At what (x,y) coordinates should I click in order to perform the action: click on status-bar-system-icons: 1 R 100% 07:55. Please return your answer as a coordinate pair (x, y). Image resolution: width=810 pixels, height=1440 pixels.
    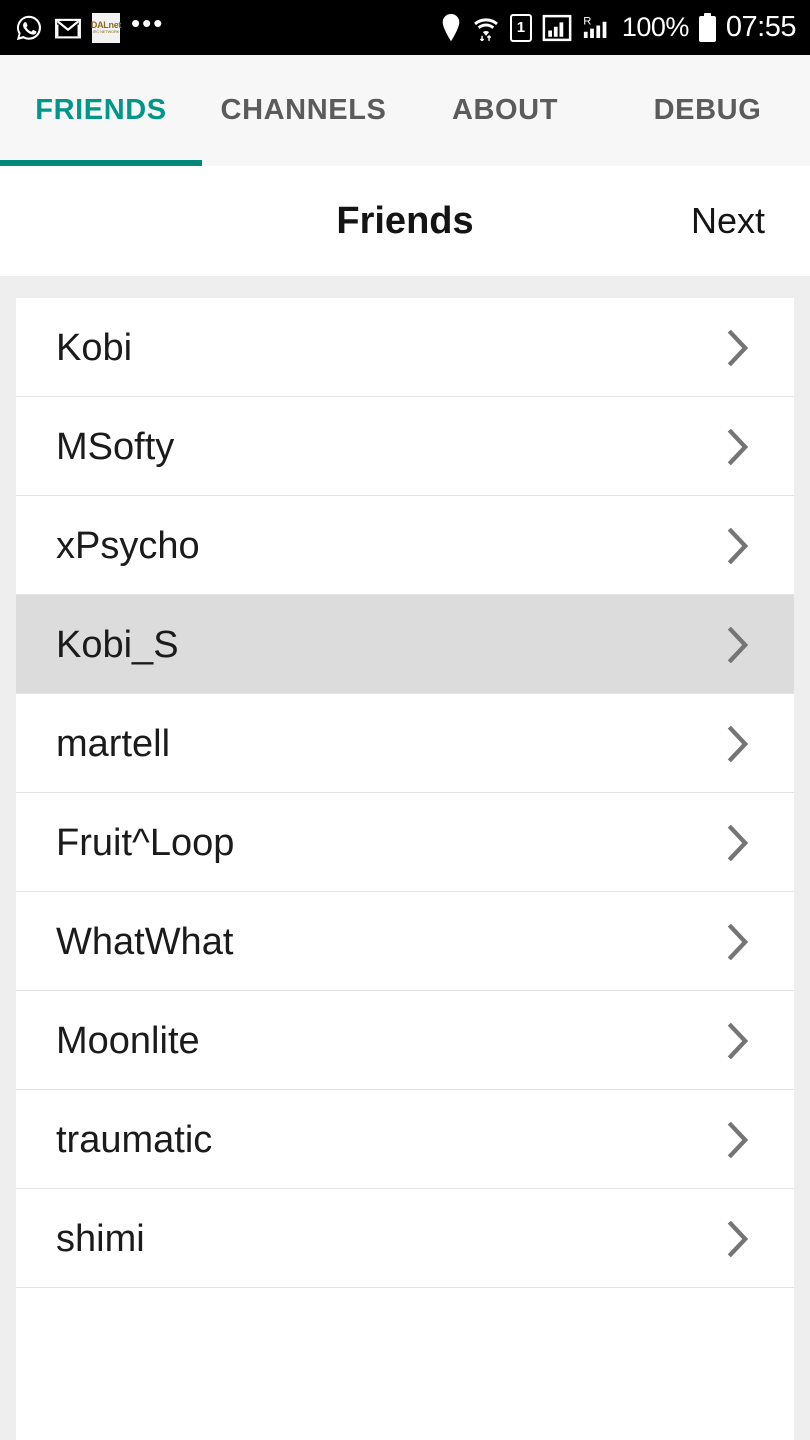
    Looking at the image, I should click on (618, 27).